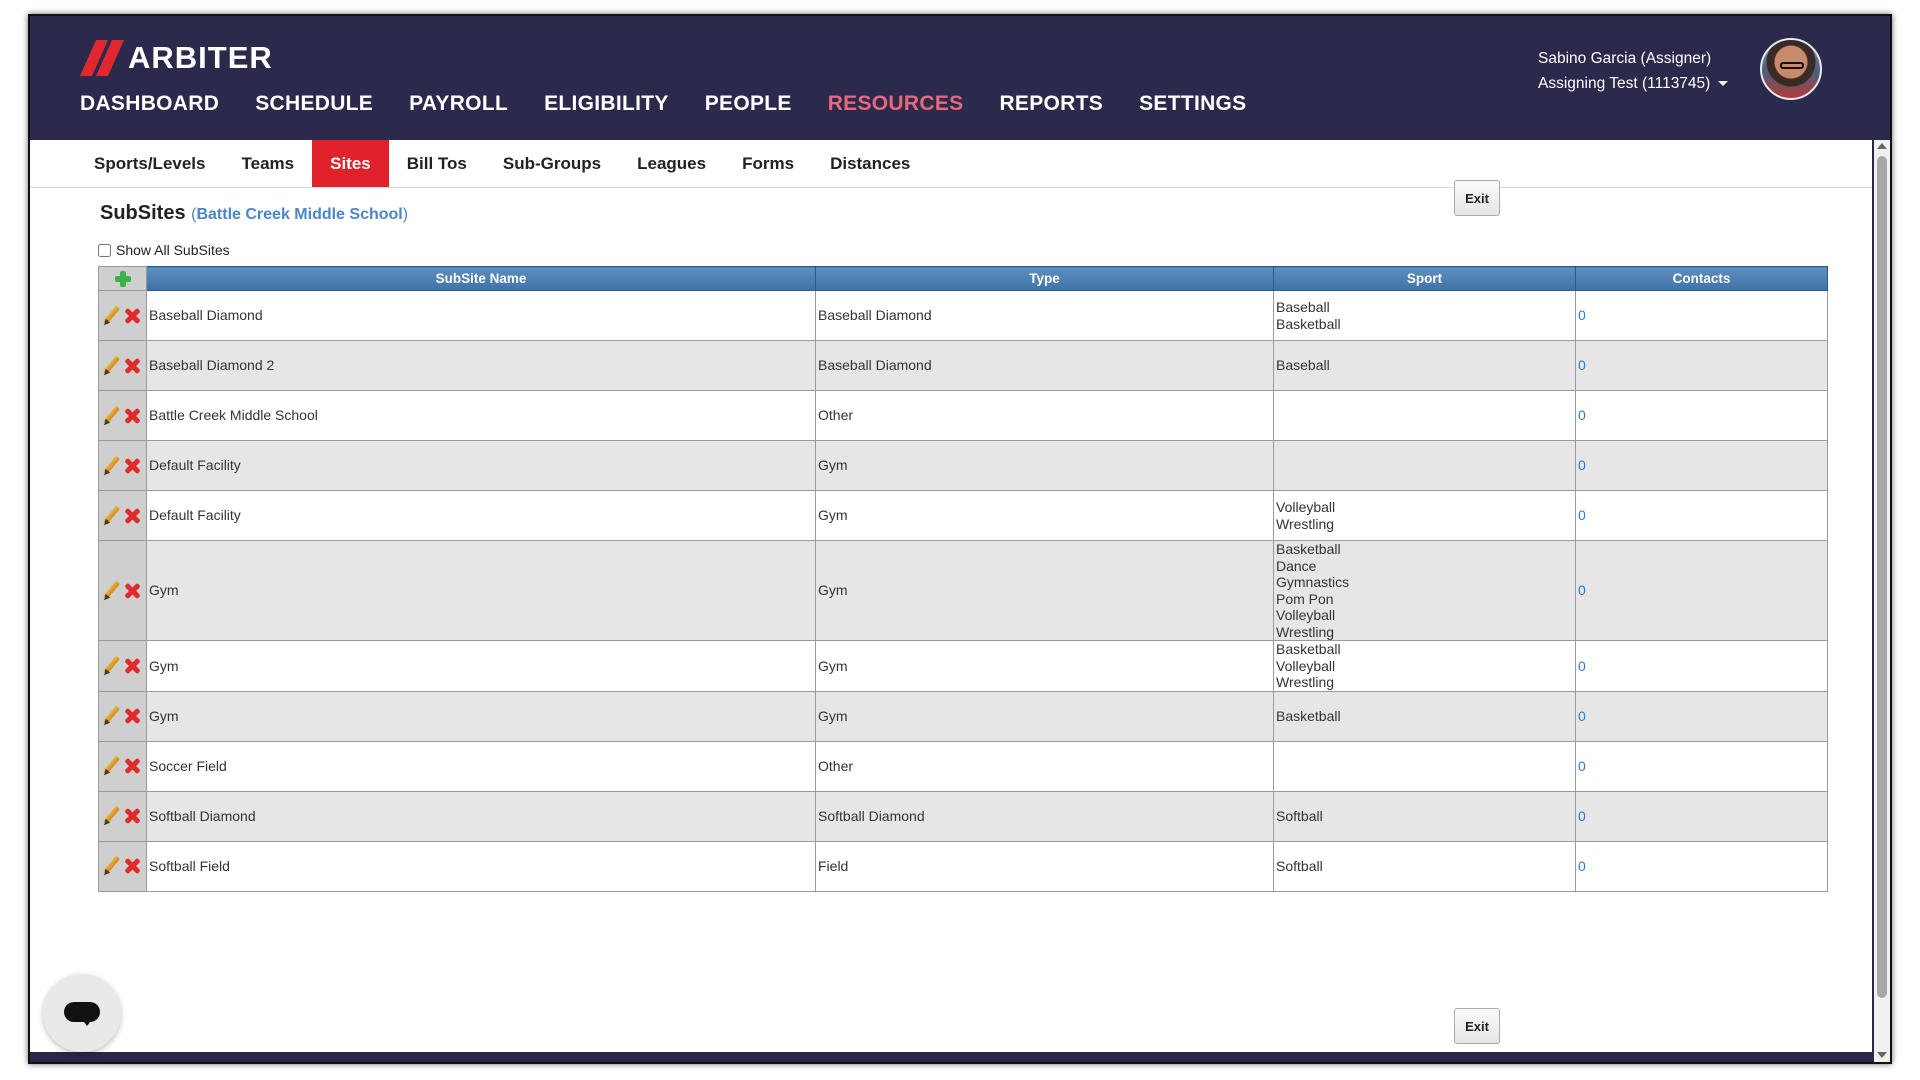  What do you see at coordinates (1625, 58) in the screenshot?
I see `user-name: Sabino Garcia (Assigner)` at bounding box center [1625, 58].